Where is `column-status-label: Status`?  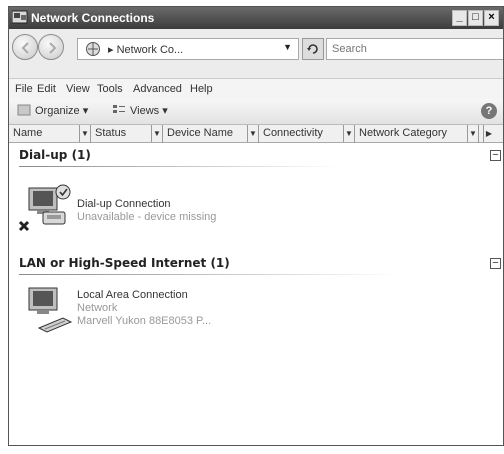 column-status-label: Status is located at coordinates (111, 133).